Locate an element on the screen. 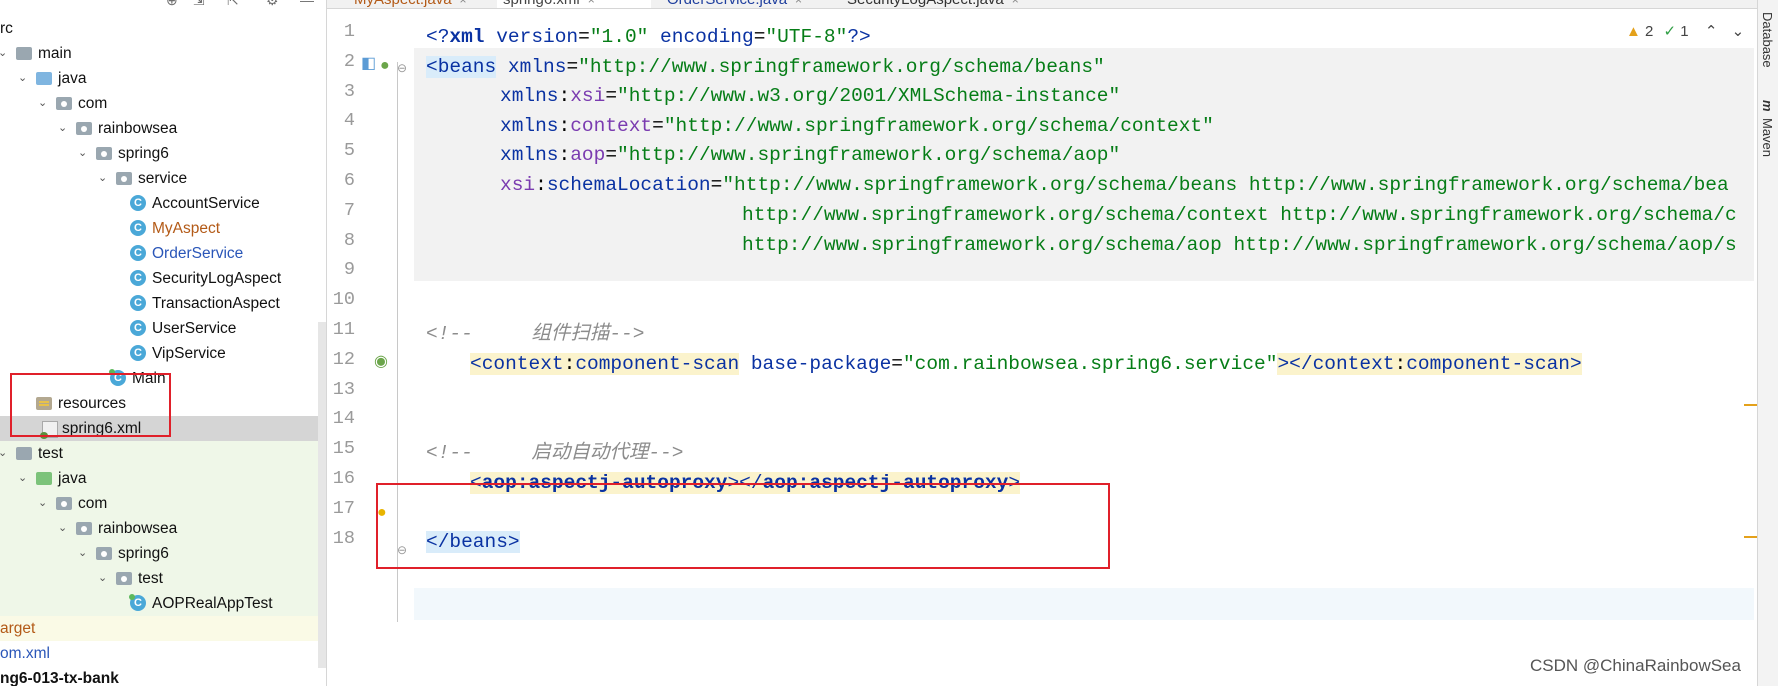 The width and height of the screenshot is (1778, 686). tree-item: C TransactionAspect is located at coordinates (163, 303).